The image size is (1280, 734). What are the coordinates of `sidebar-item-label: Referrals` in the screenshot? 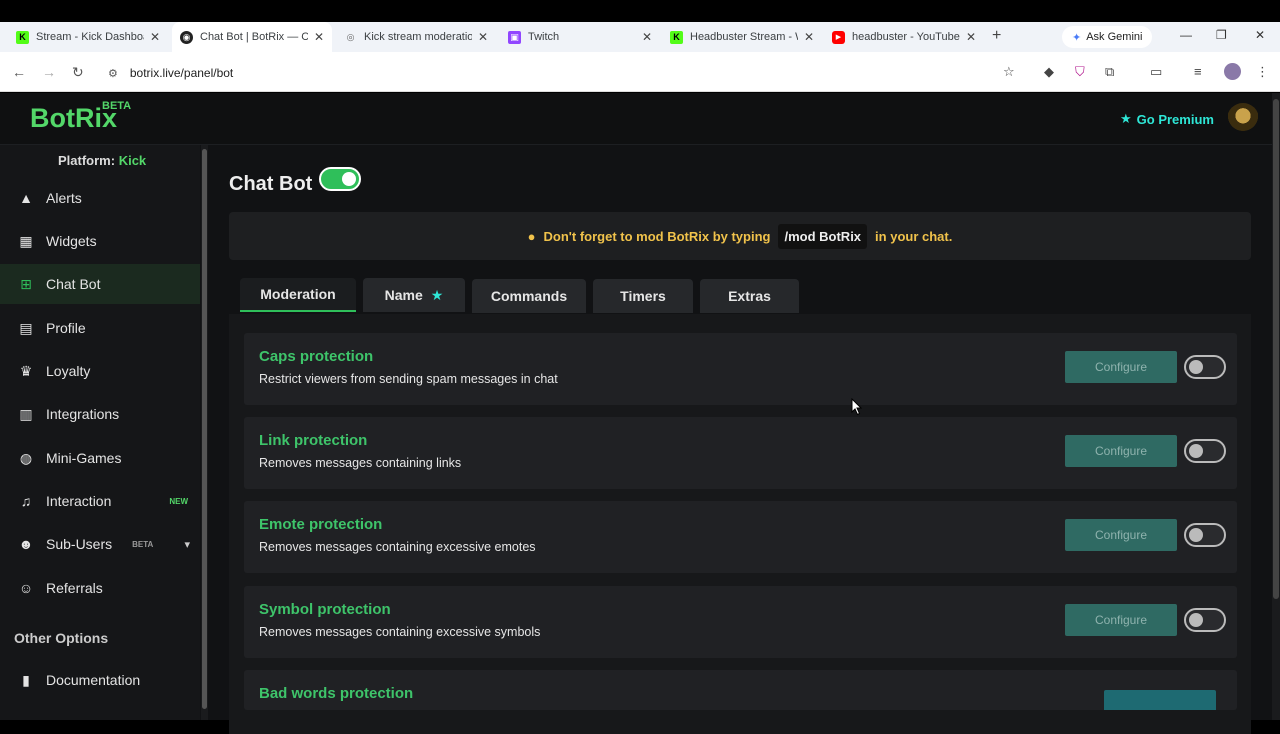 It's located at (74, 588).